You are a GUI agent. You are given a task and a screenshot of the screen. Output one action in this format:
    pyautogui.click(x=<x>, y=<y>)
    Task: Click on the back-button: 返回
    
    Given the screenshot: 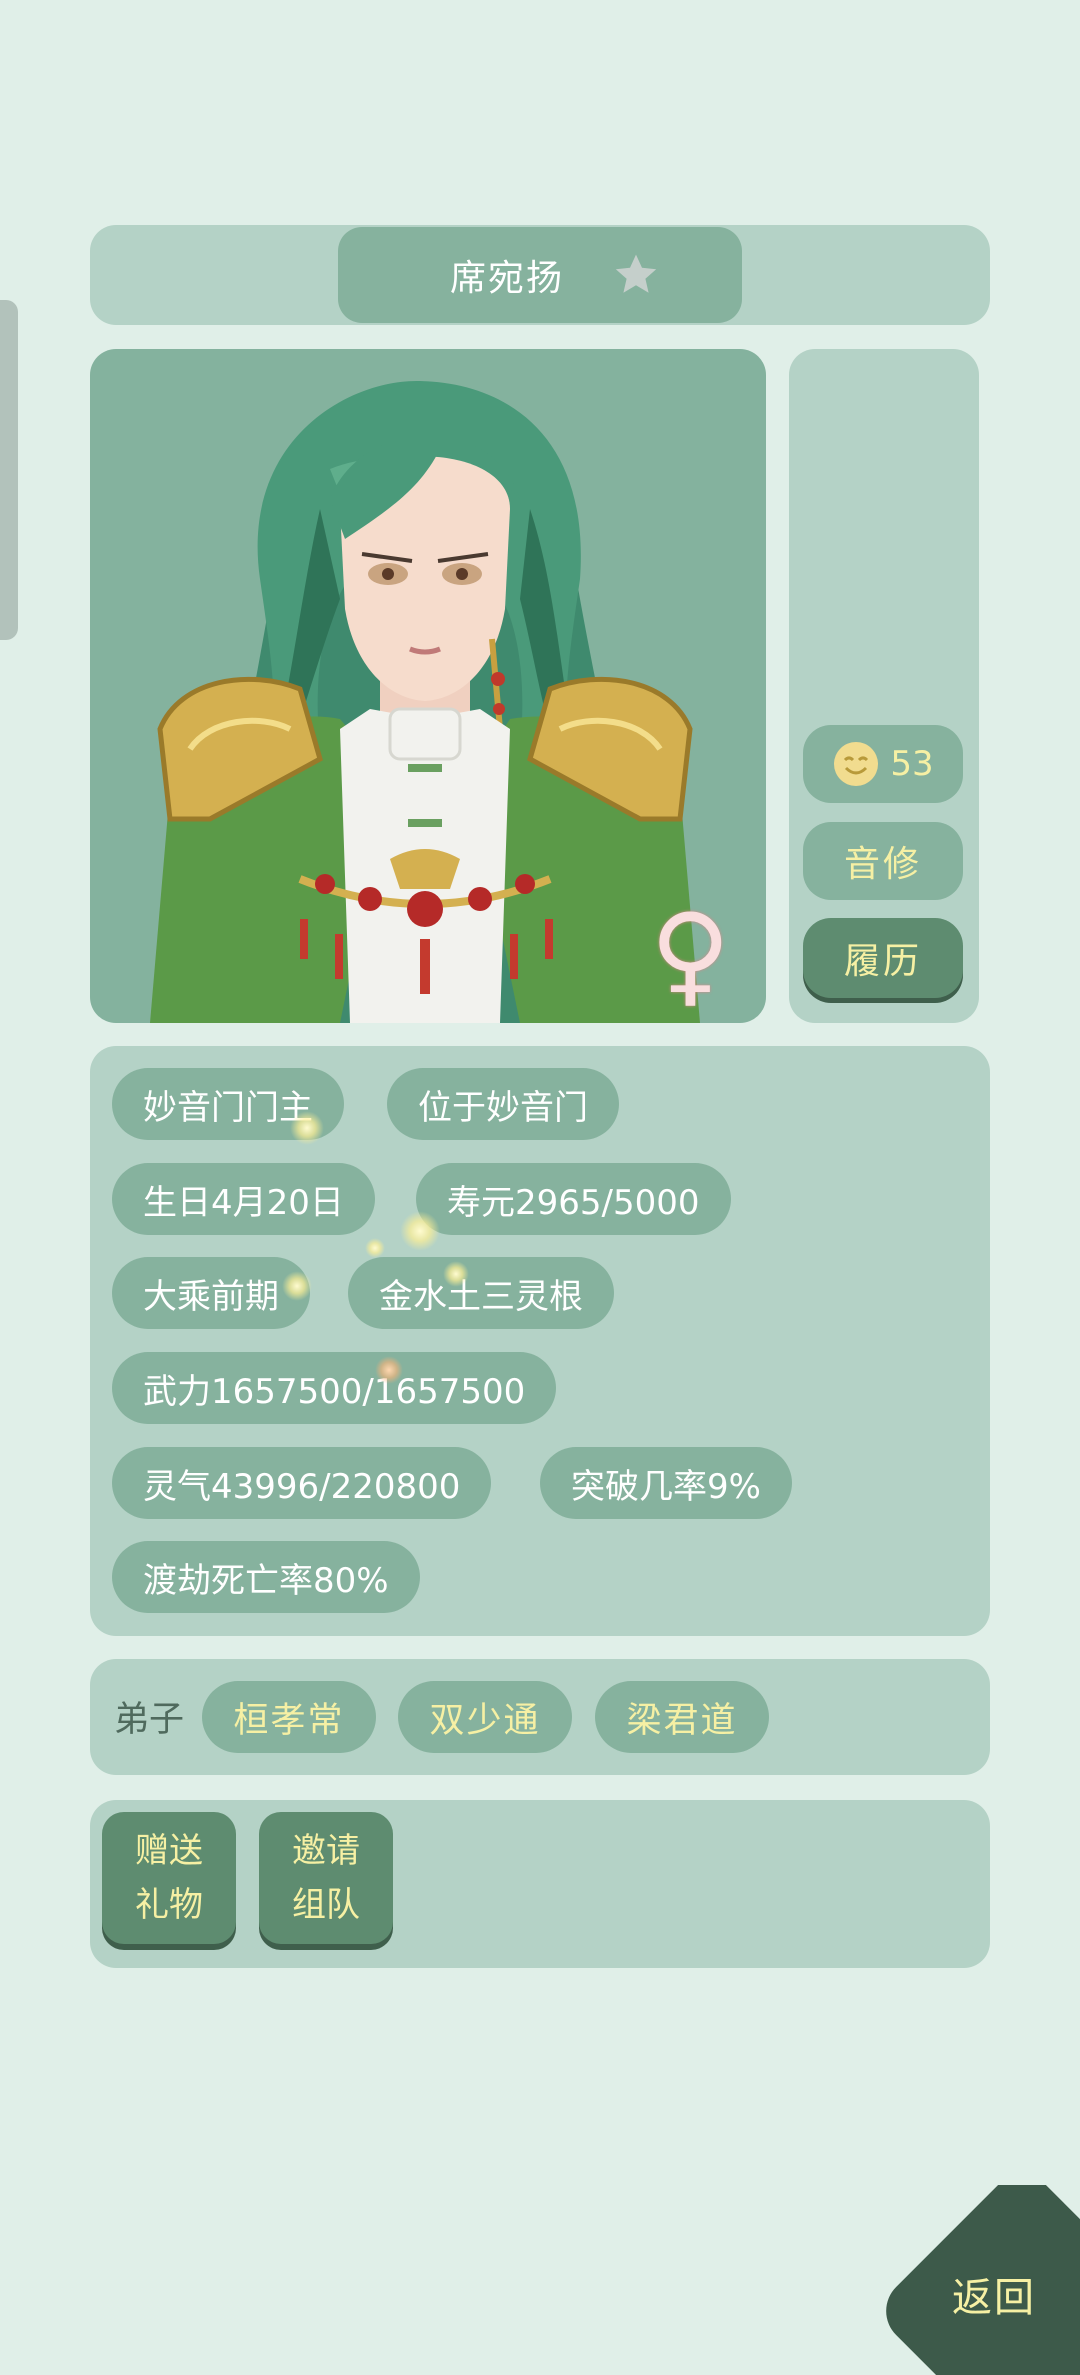 What is the action you would take?
    pyautogui.click(x=980, y=2280)
    